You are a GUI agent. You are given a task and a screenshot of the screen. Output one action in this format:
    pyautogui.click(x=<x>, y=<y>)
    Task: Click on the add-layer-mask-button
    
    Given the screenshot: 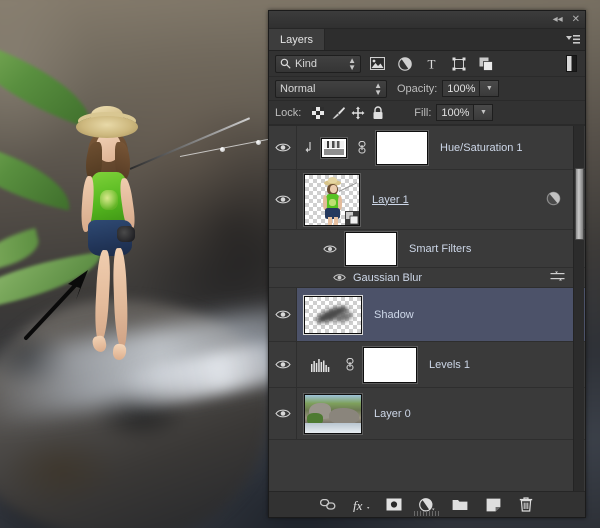 What is the action you would take?
    pyautogui.click(x=394, y=505)
    